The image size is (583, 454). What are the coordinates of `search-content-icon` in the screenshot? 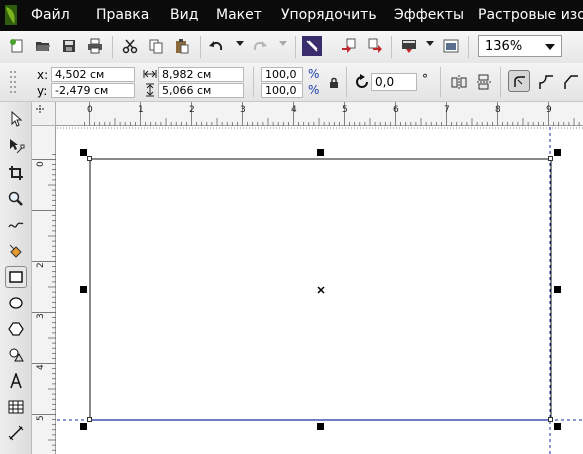 It's located at (312, 46).